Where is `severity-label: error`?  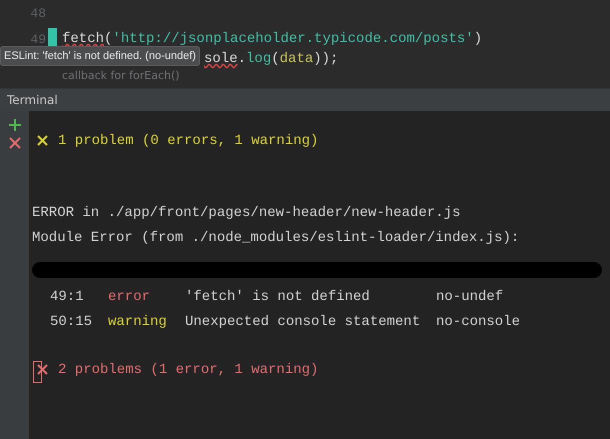 severity-label: error is located at coordinates (130, 296).